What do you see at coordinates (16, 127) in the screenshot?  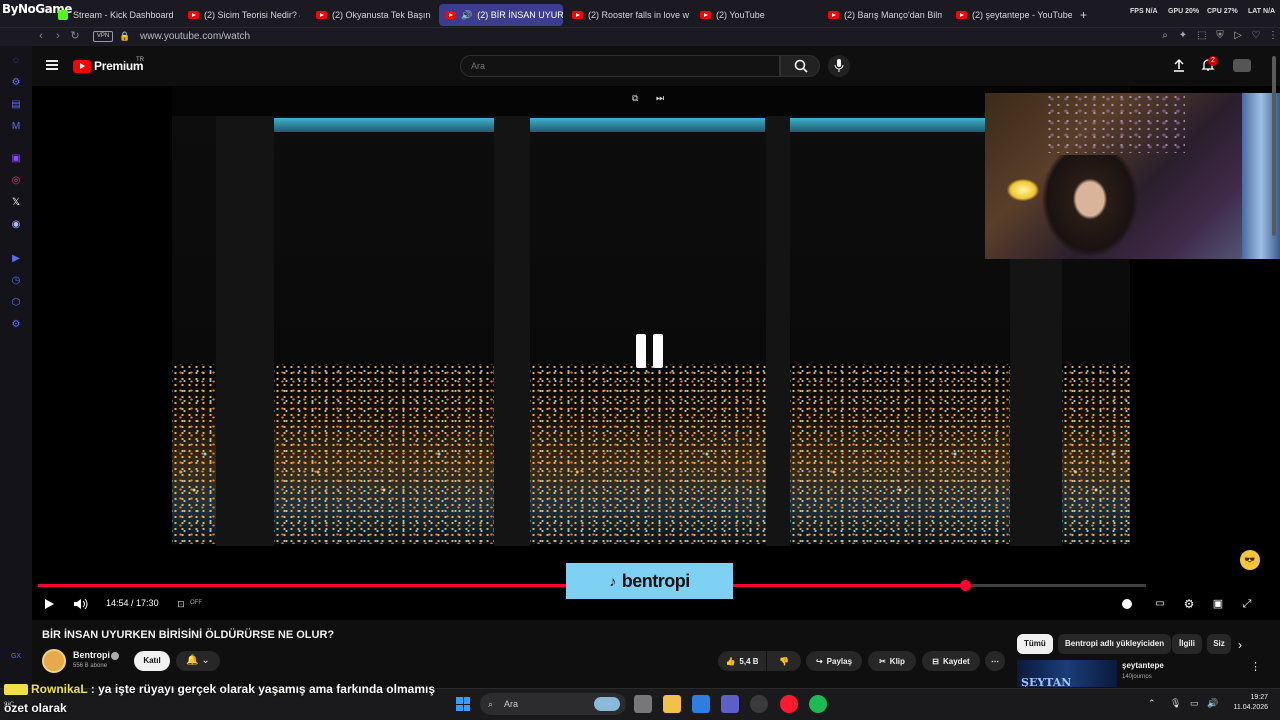 I see `messenger-icon: M` at bounding box center [16, 127].